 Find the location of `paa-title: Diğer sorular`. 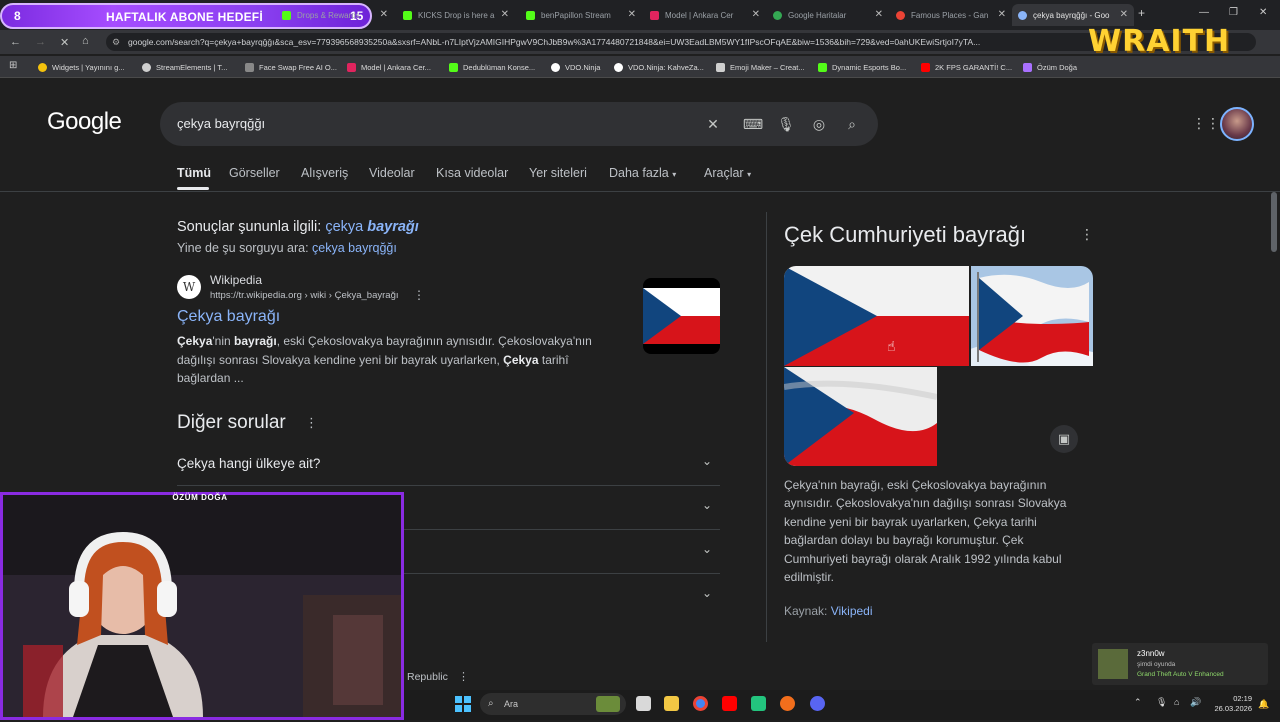

paa-title: Diğer sorular is located at coordinates (231, 422).